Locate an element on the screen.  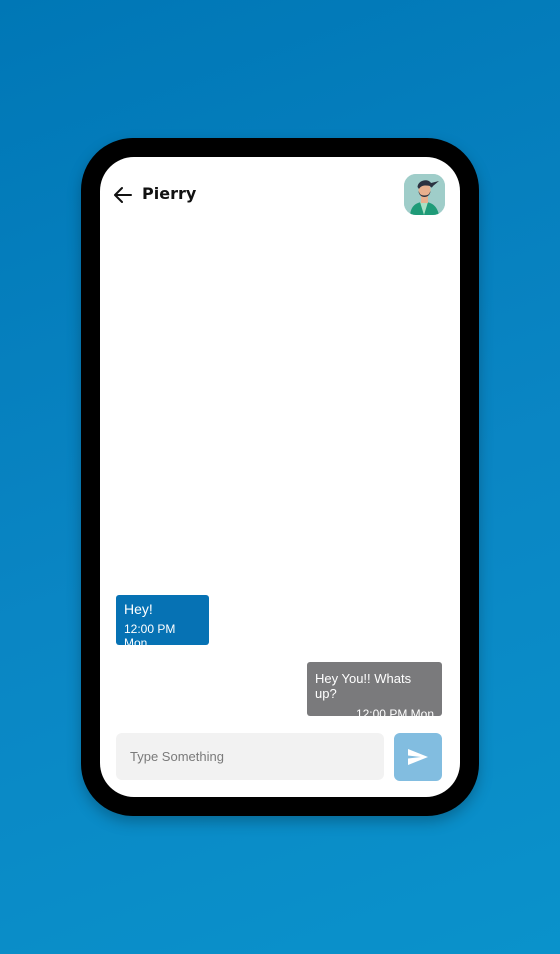
message-text: Hey! is located at coordinates (138, 609).